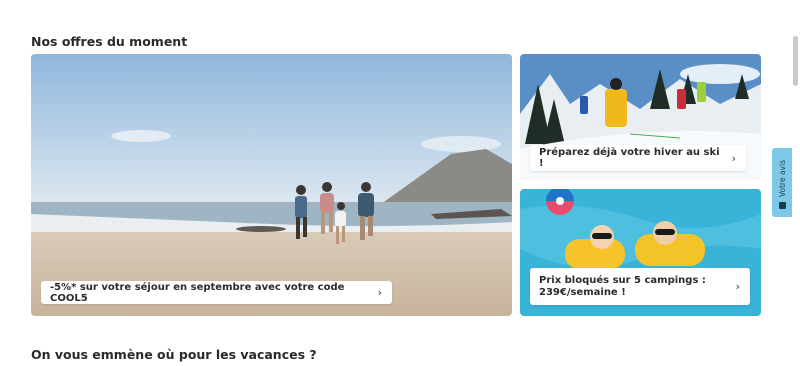  I want to click on offer-card-ski: Préparez déjà votre hiver au ski ! ›, so click(640, 117).